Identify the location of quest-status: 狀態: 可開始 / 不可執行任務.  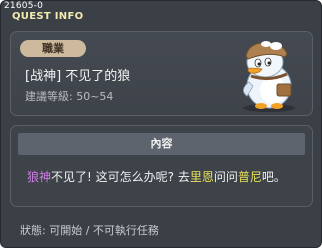
(89, 230).